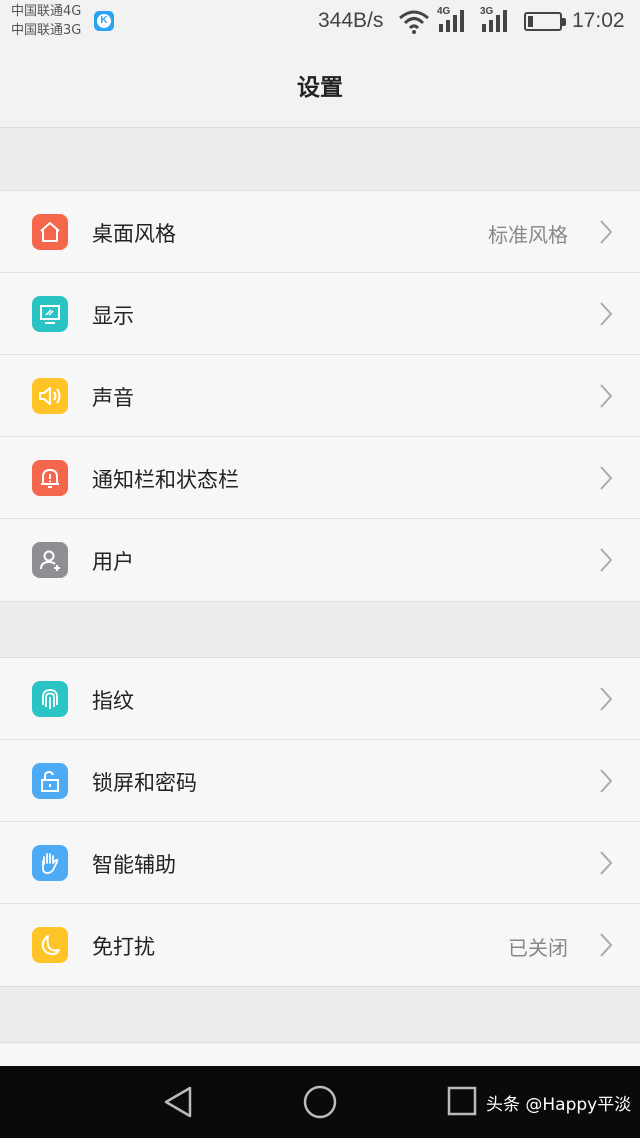 The image size is (640, 1138). What do you see at coordinates (598, 20) in the screenshot?
I see `clock: 17:02` at bounding box center [598, 20].